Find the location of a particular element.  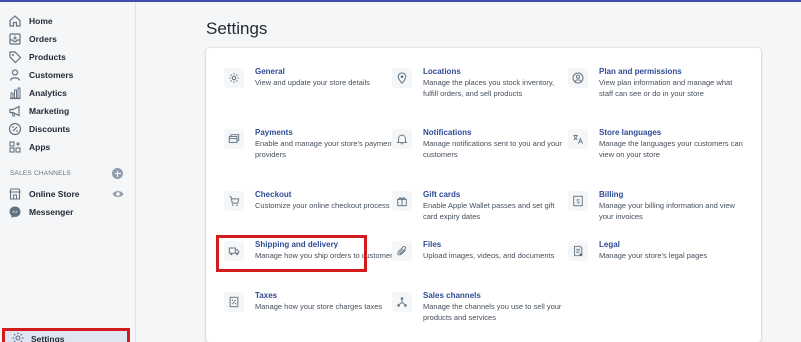

tile-description: Upload images, videos, and documents is located at coordinates (489, 255).